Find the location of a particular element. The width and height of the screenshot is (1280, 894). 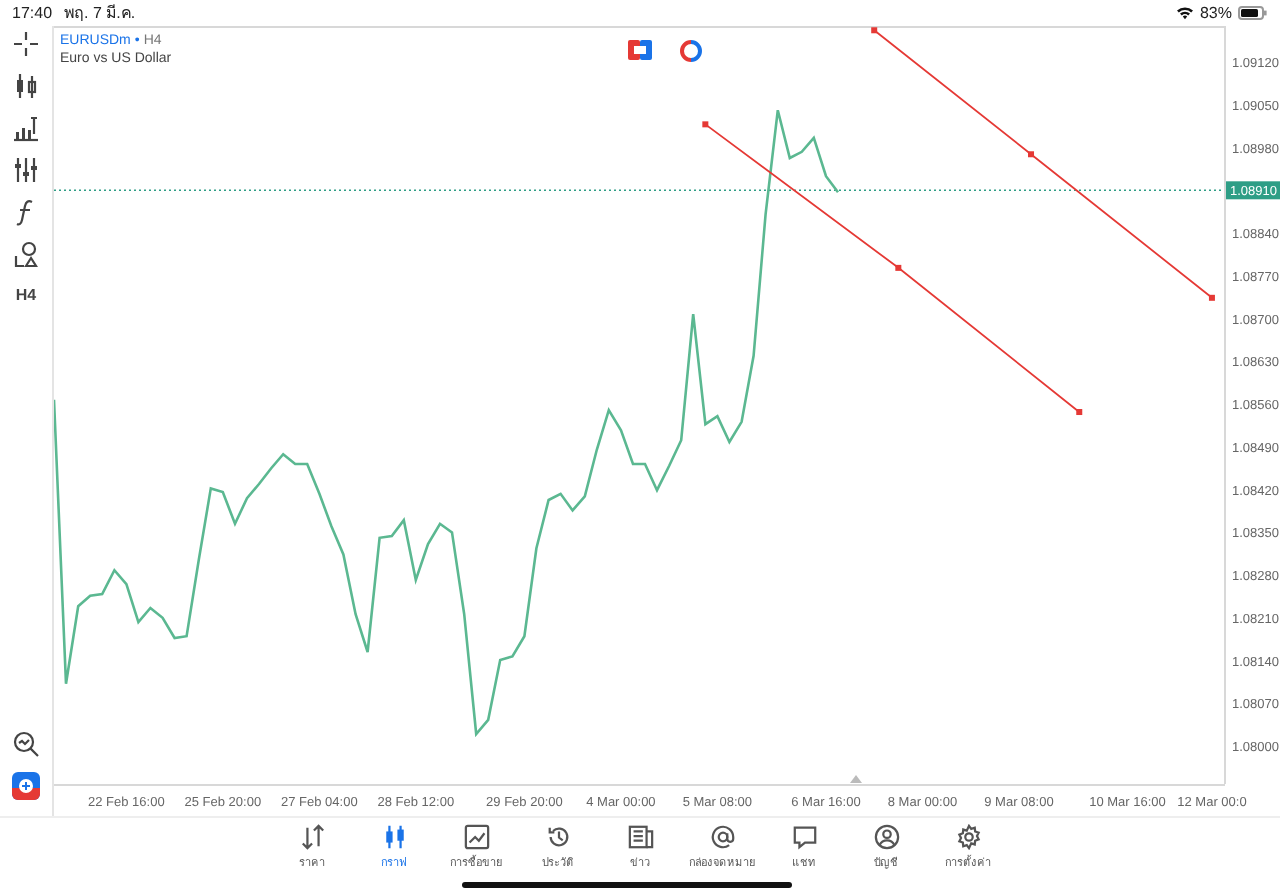

battery-percent: 83% is located at coordinates (1215, 13).